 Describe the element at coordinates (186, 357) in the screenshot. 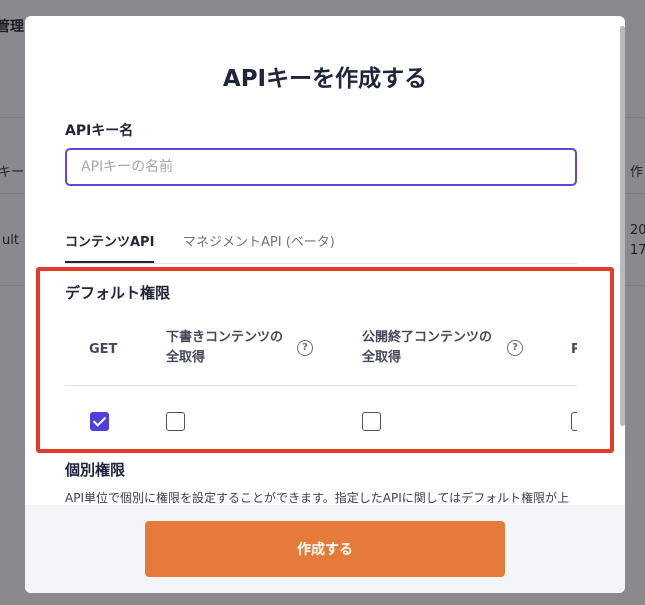

I see `permission-header-draft-line2: 全取得` at that location.